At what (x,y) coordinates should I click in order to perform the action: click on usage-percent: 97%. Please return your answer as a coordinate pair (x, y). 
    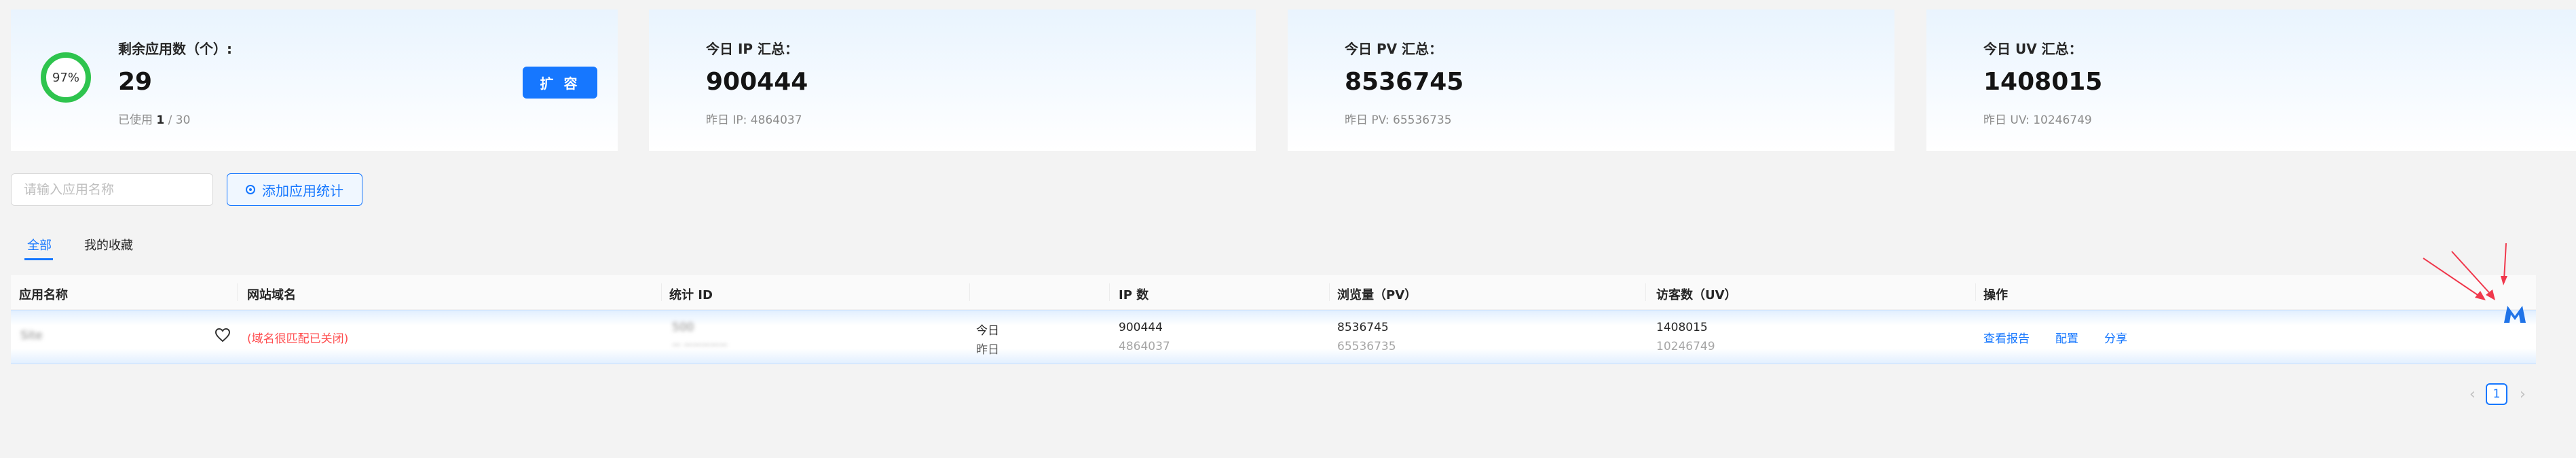
    Looking at the image, I should click on (66, 77).